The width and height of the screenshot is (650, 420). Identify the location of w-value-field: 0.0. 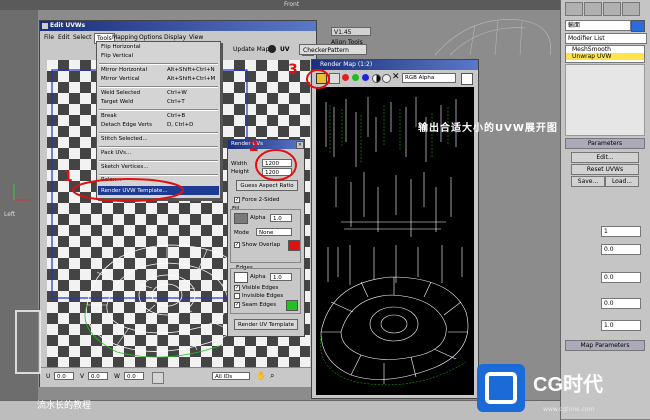
(134, 376).